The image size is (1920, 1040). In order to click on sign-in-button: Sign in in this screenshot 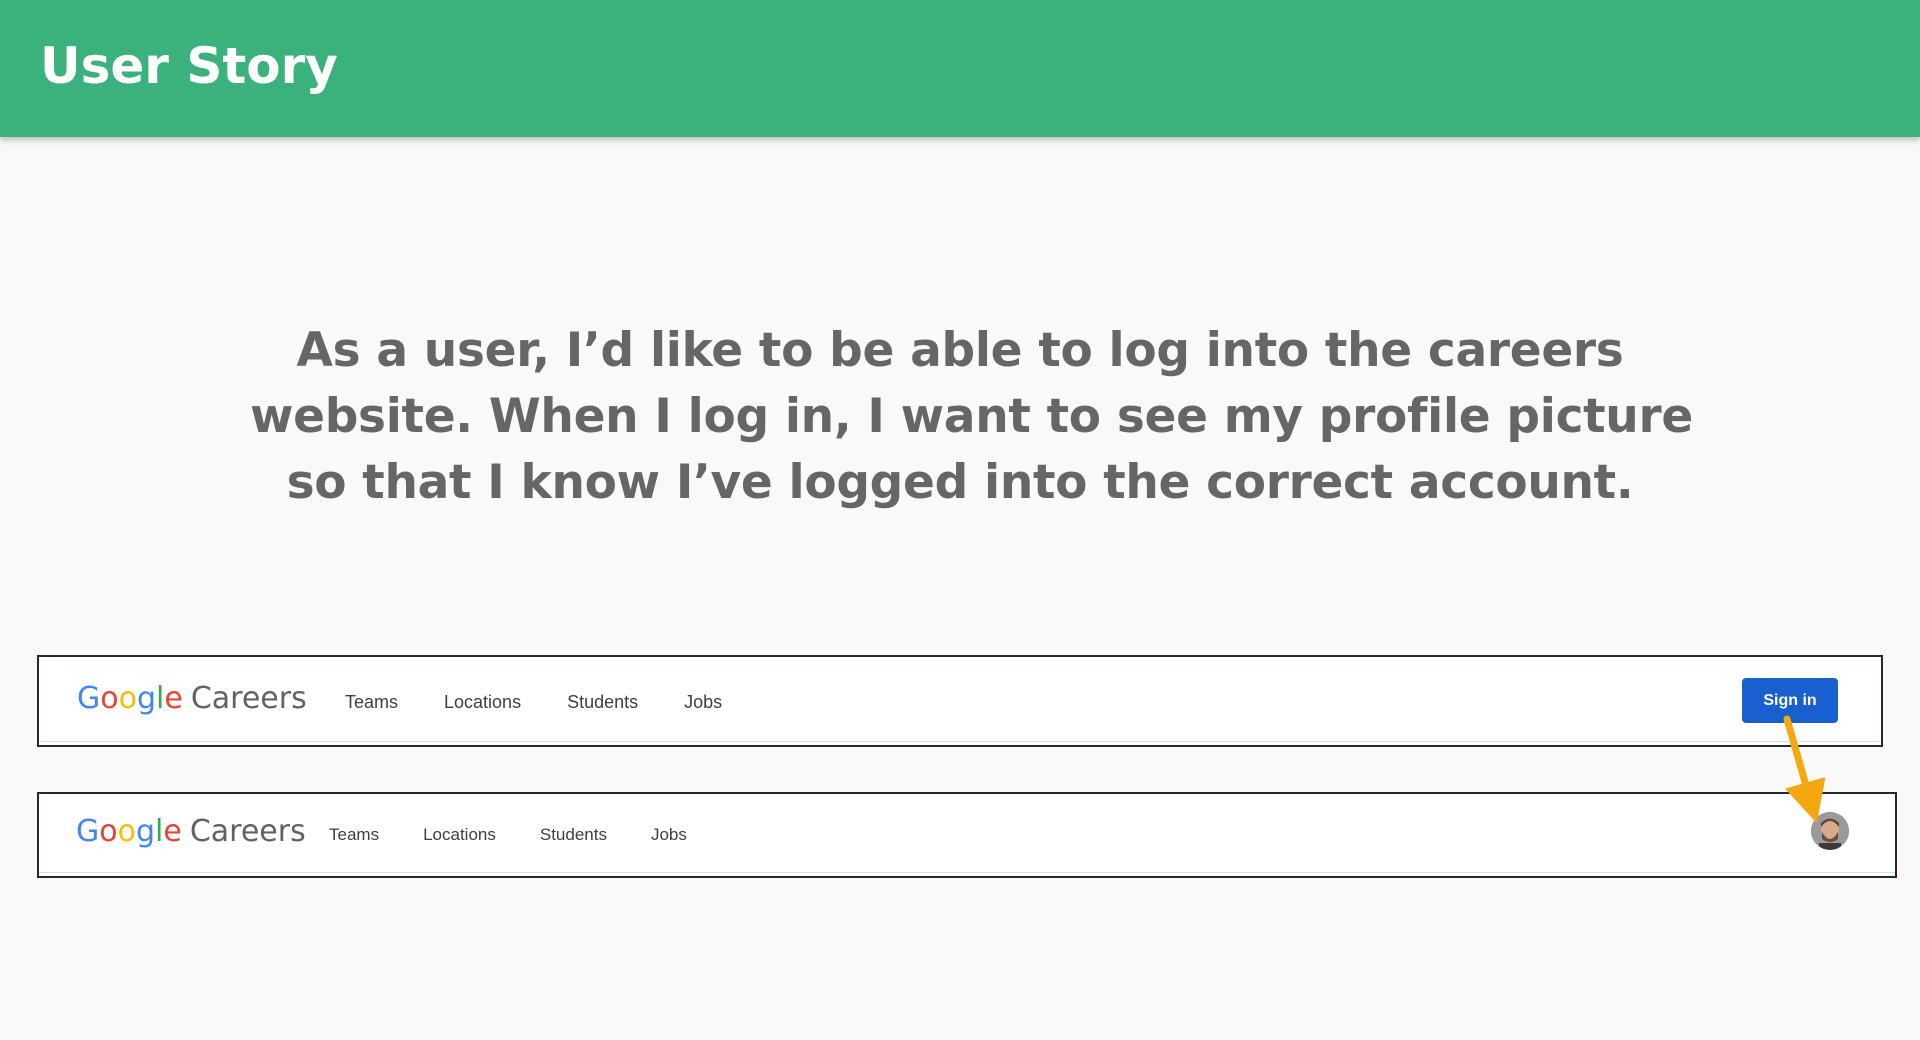, I will do `click(1790, 700)`.